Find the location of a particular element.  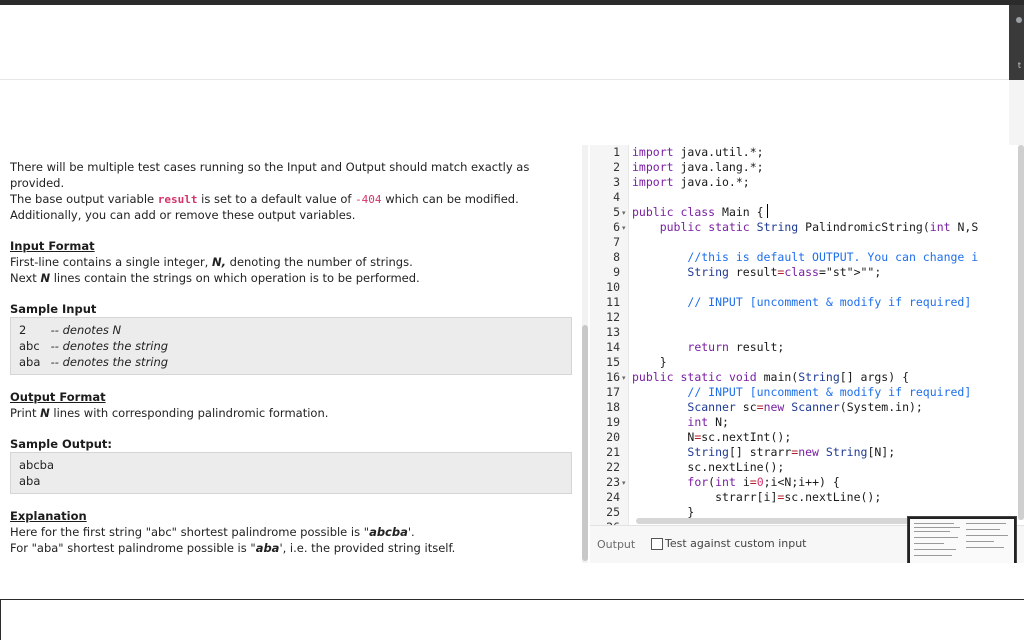

line-number: 9 is located at coordinates (616, 272).